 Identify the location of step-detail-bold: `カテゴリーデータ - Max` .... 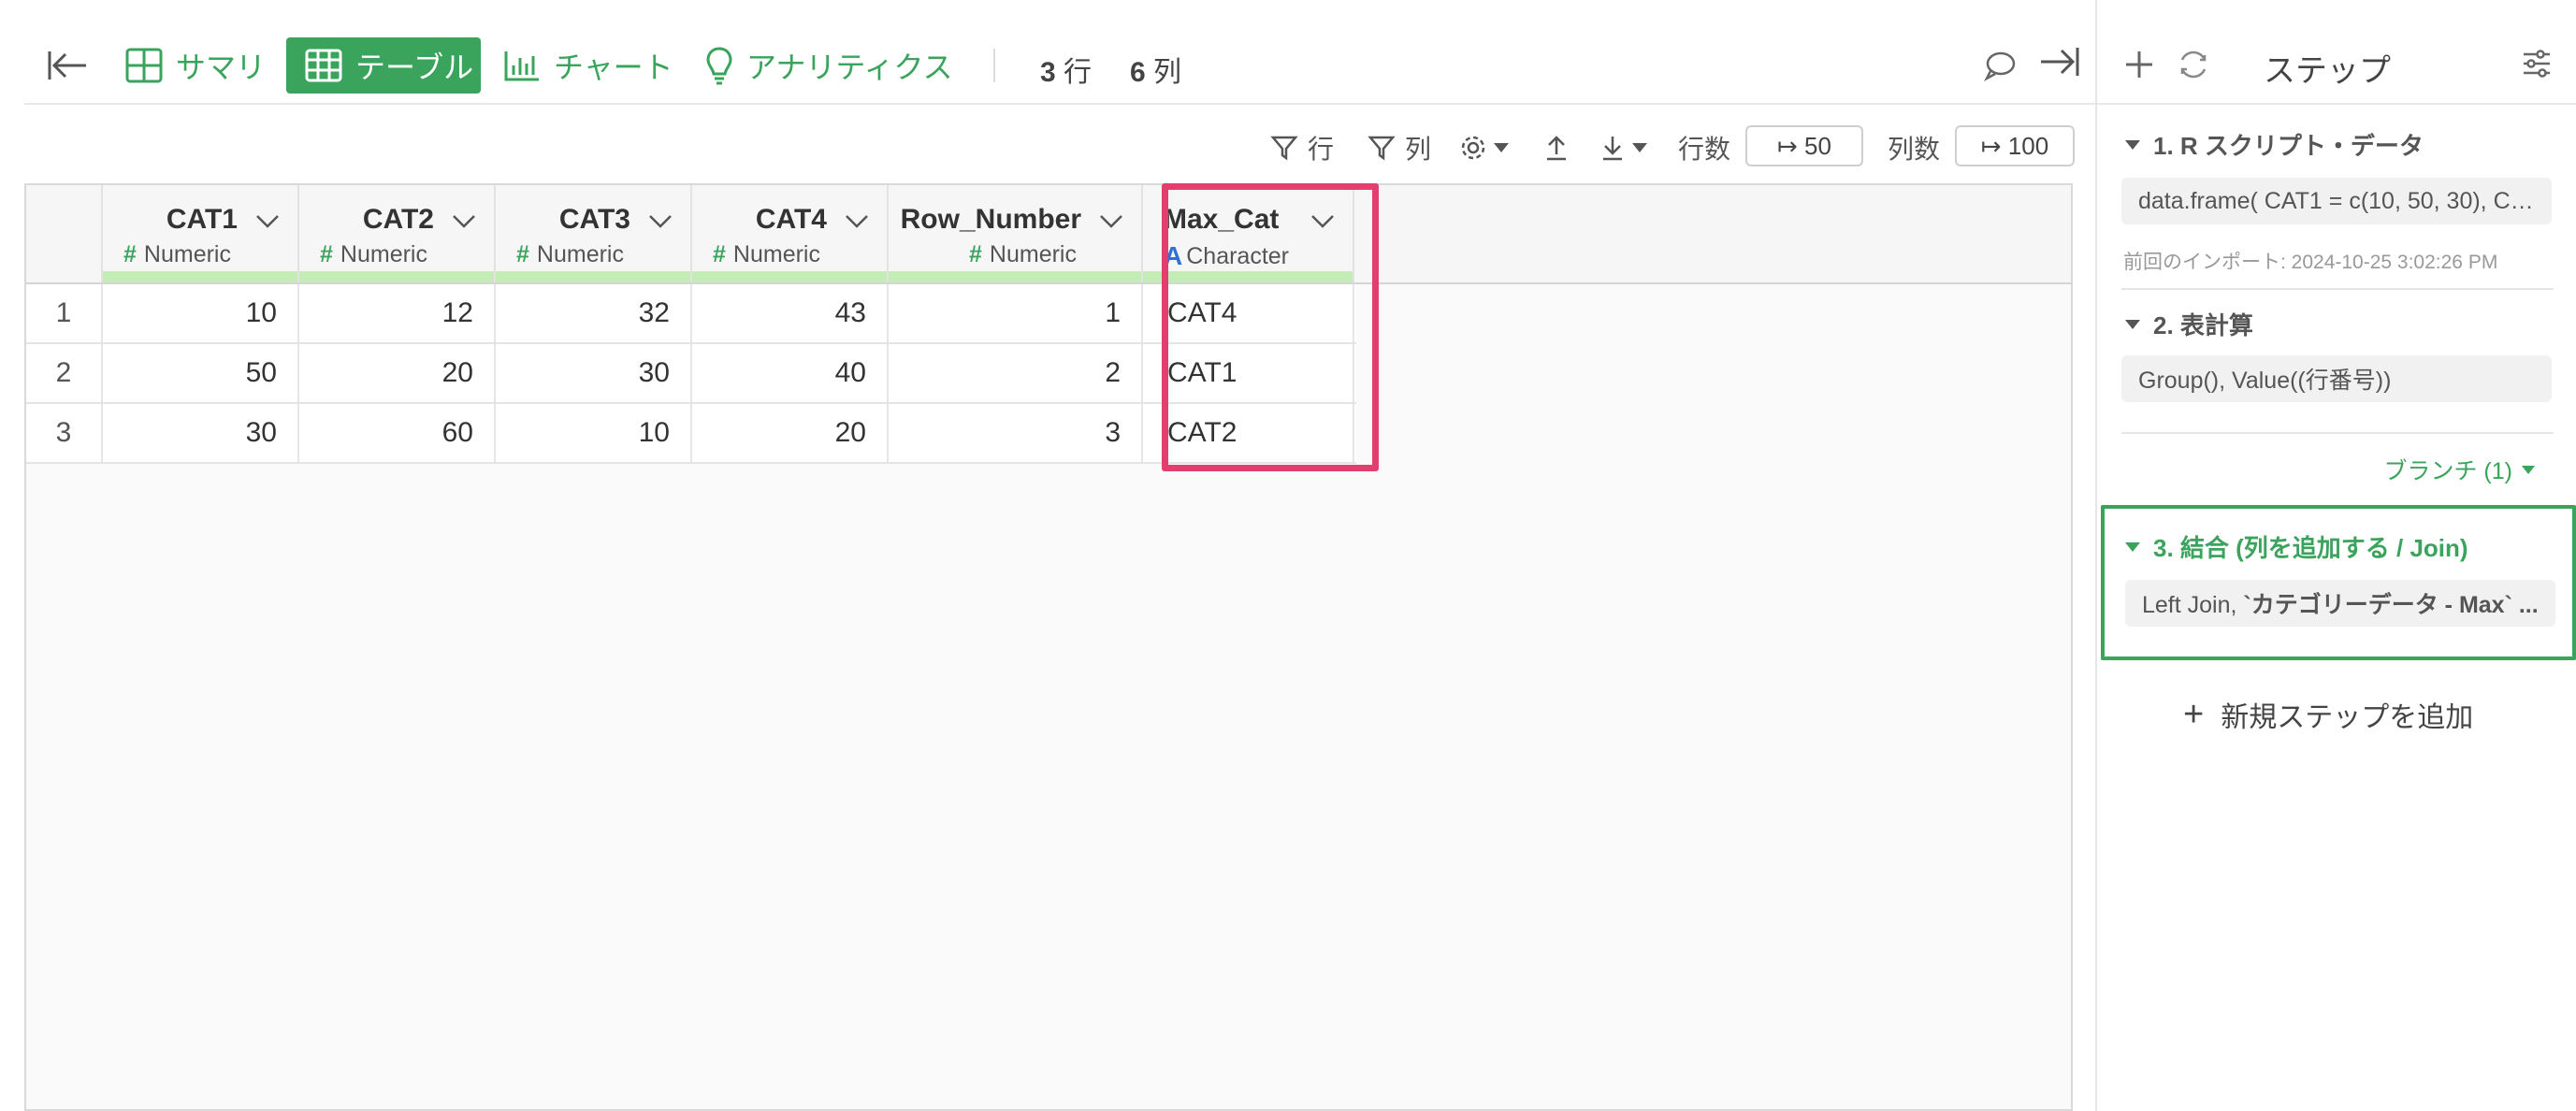
(2391, 605).